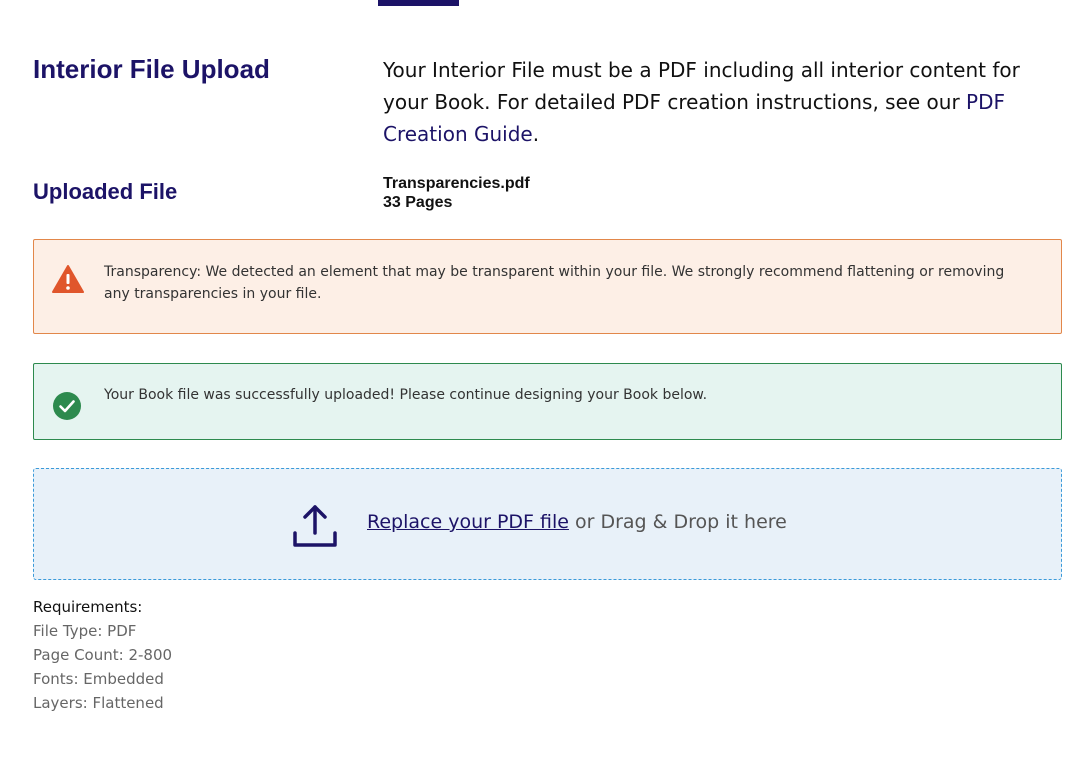 The height and width of the screenshot is (770, 1087). Describe the element at coordinates (151, 69) in the screenshot. I see `page-title: Interior File Upload` at that location.